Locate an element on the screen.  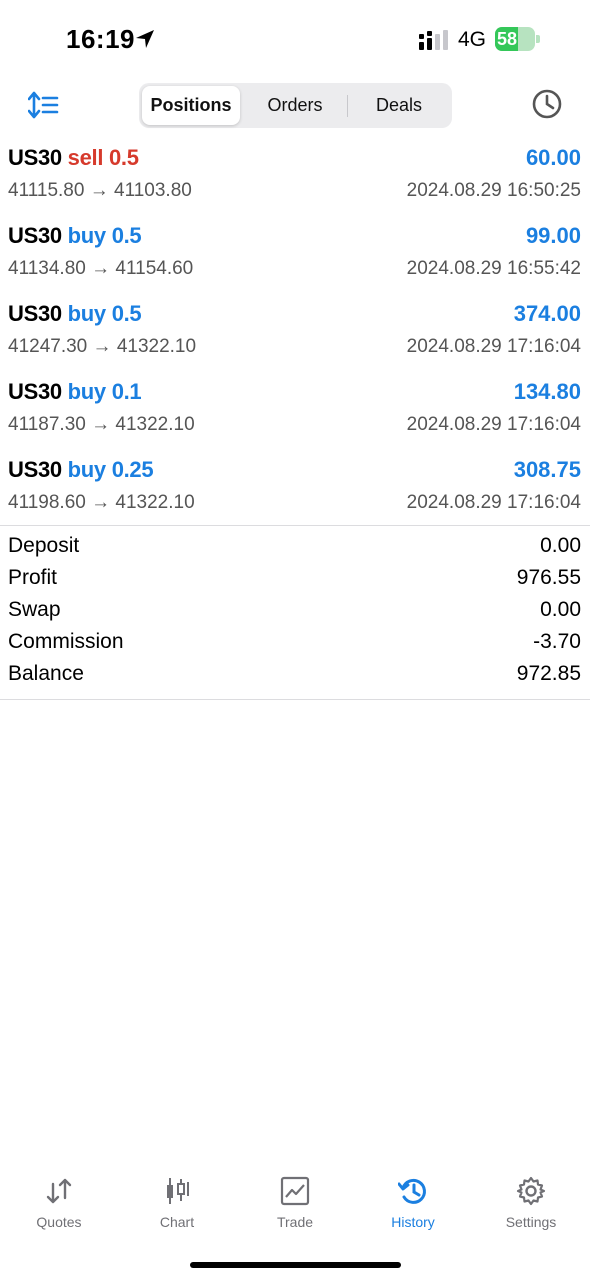
deal-profit: 99.00 is located at coordinates (553, 235).